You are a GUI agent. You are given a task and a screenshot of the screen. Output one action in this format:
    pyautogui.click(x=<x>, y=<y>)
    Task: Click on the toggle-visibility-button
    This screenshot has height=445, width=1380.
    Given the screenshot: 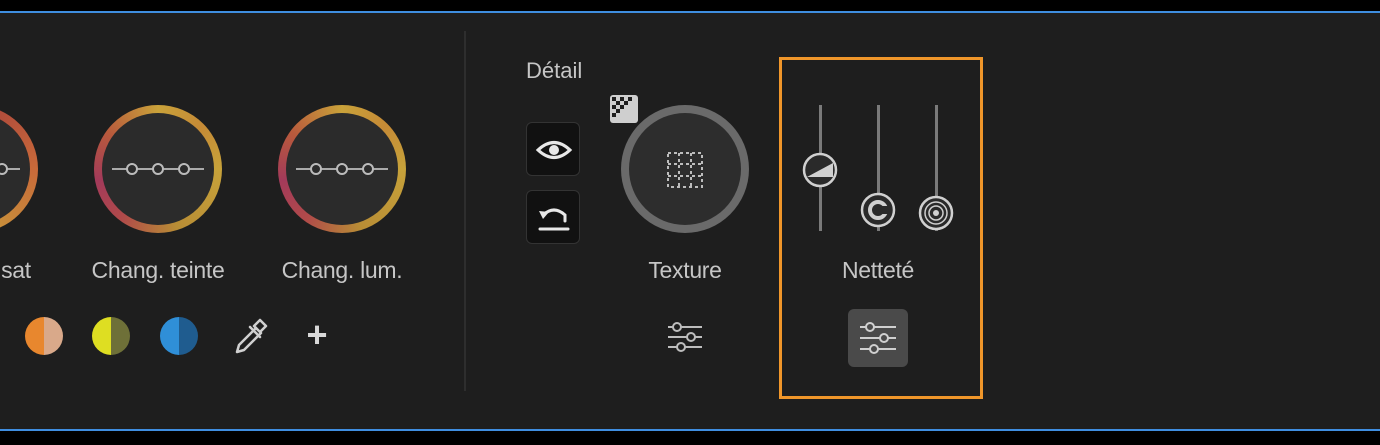 What is the action you would take?
    pyautogui.click(x=553, y=149)
    